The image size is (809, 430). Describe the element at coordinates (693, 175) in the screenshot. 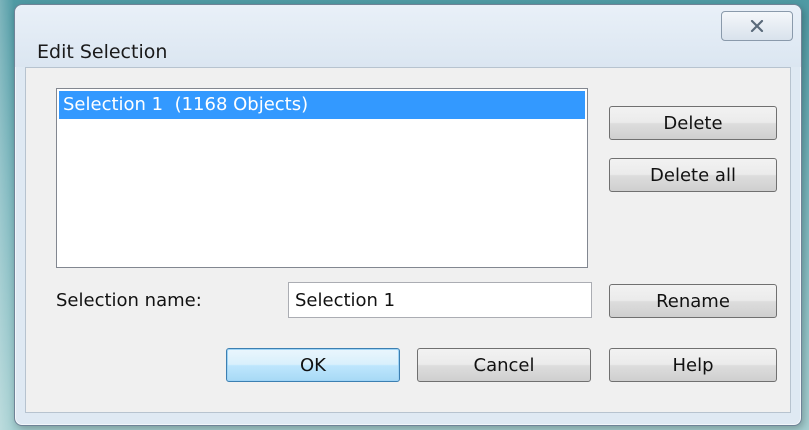

I see `delete-all-button: Delete all` at that location.